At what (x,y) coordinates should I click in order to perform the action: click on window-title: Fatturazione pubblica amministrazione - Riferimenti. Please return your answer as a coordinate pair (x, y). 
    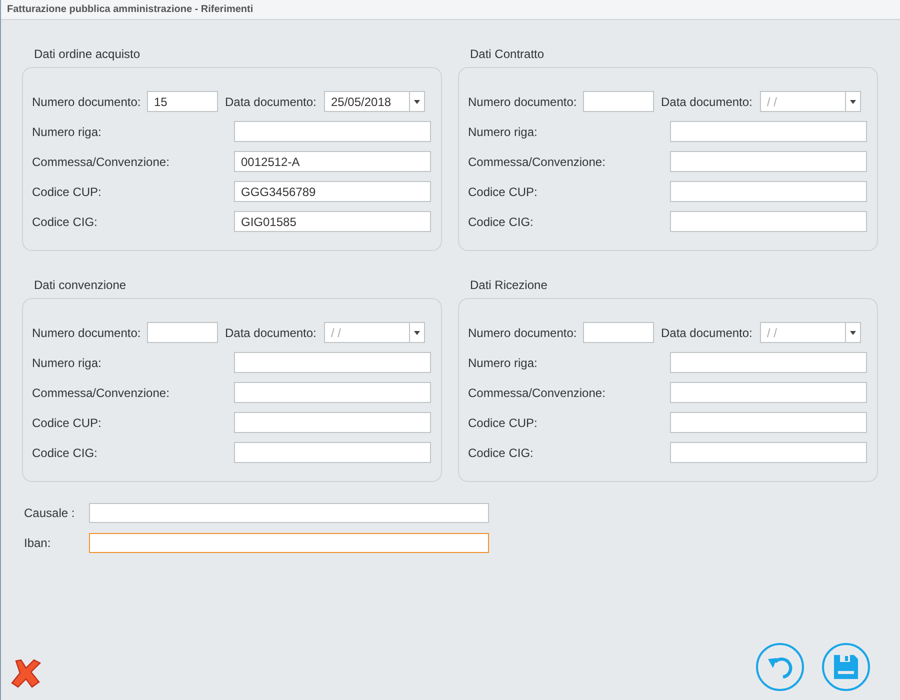
    Looking at the image, I should click on (130, 10).